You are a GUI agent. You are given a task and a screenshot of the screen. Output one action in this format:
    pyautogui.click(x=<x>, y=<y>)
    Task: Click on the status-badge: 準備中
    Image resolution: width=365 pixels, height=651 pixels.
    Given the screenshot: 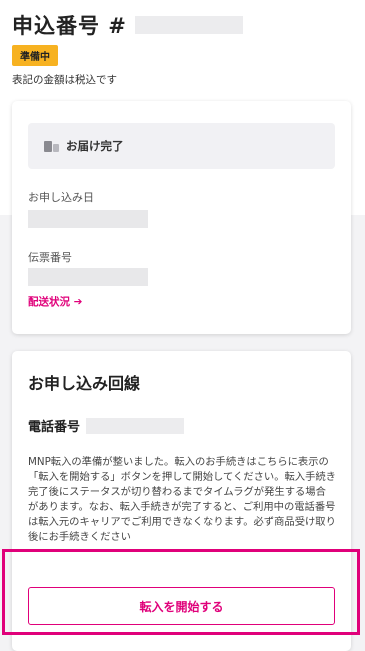 What is the action you would take?
    pyautogui.click(x=35, y=55)
    